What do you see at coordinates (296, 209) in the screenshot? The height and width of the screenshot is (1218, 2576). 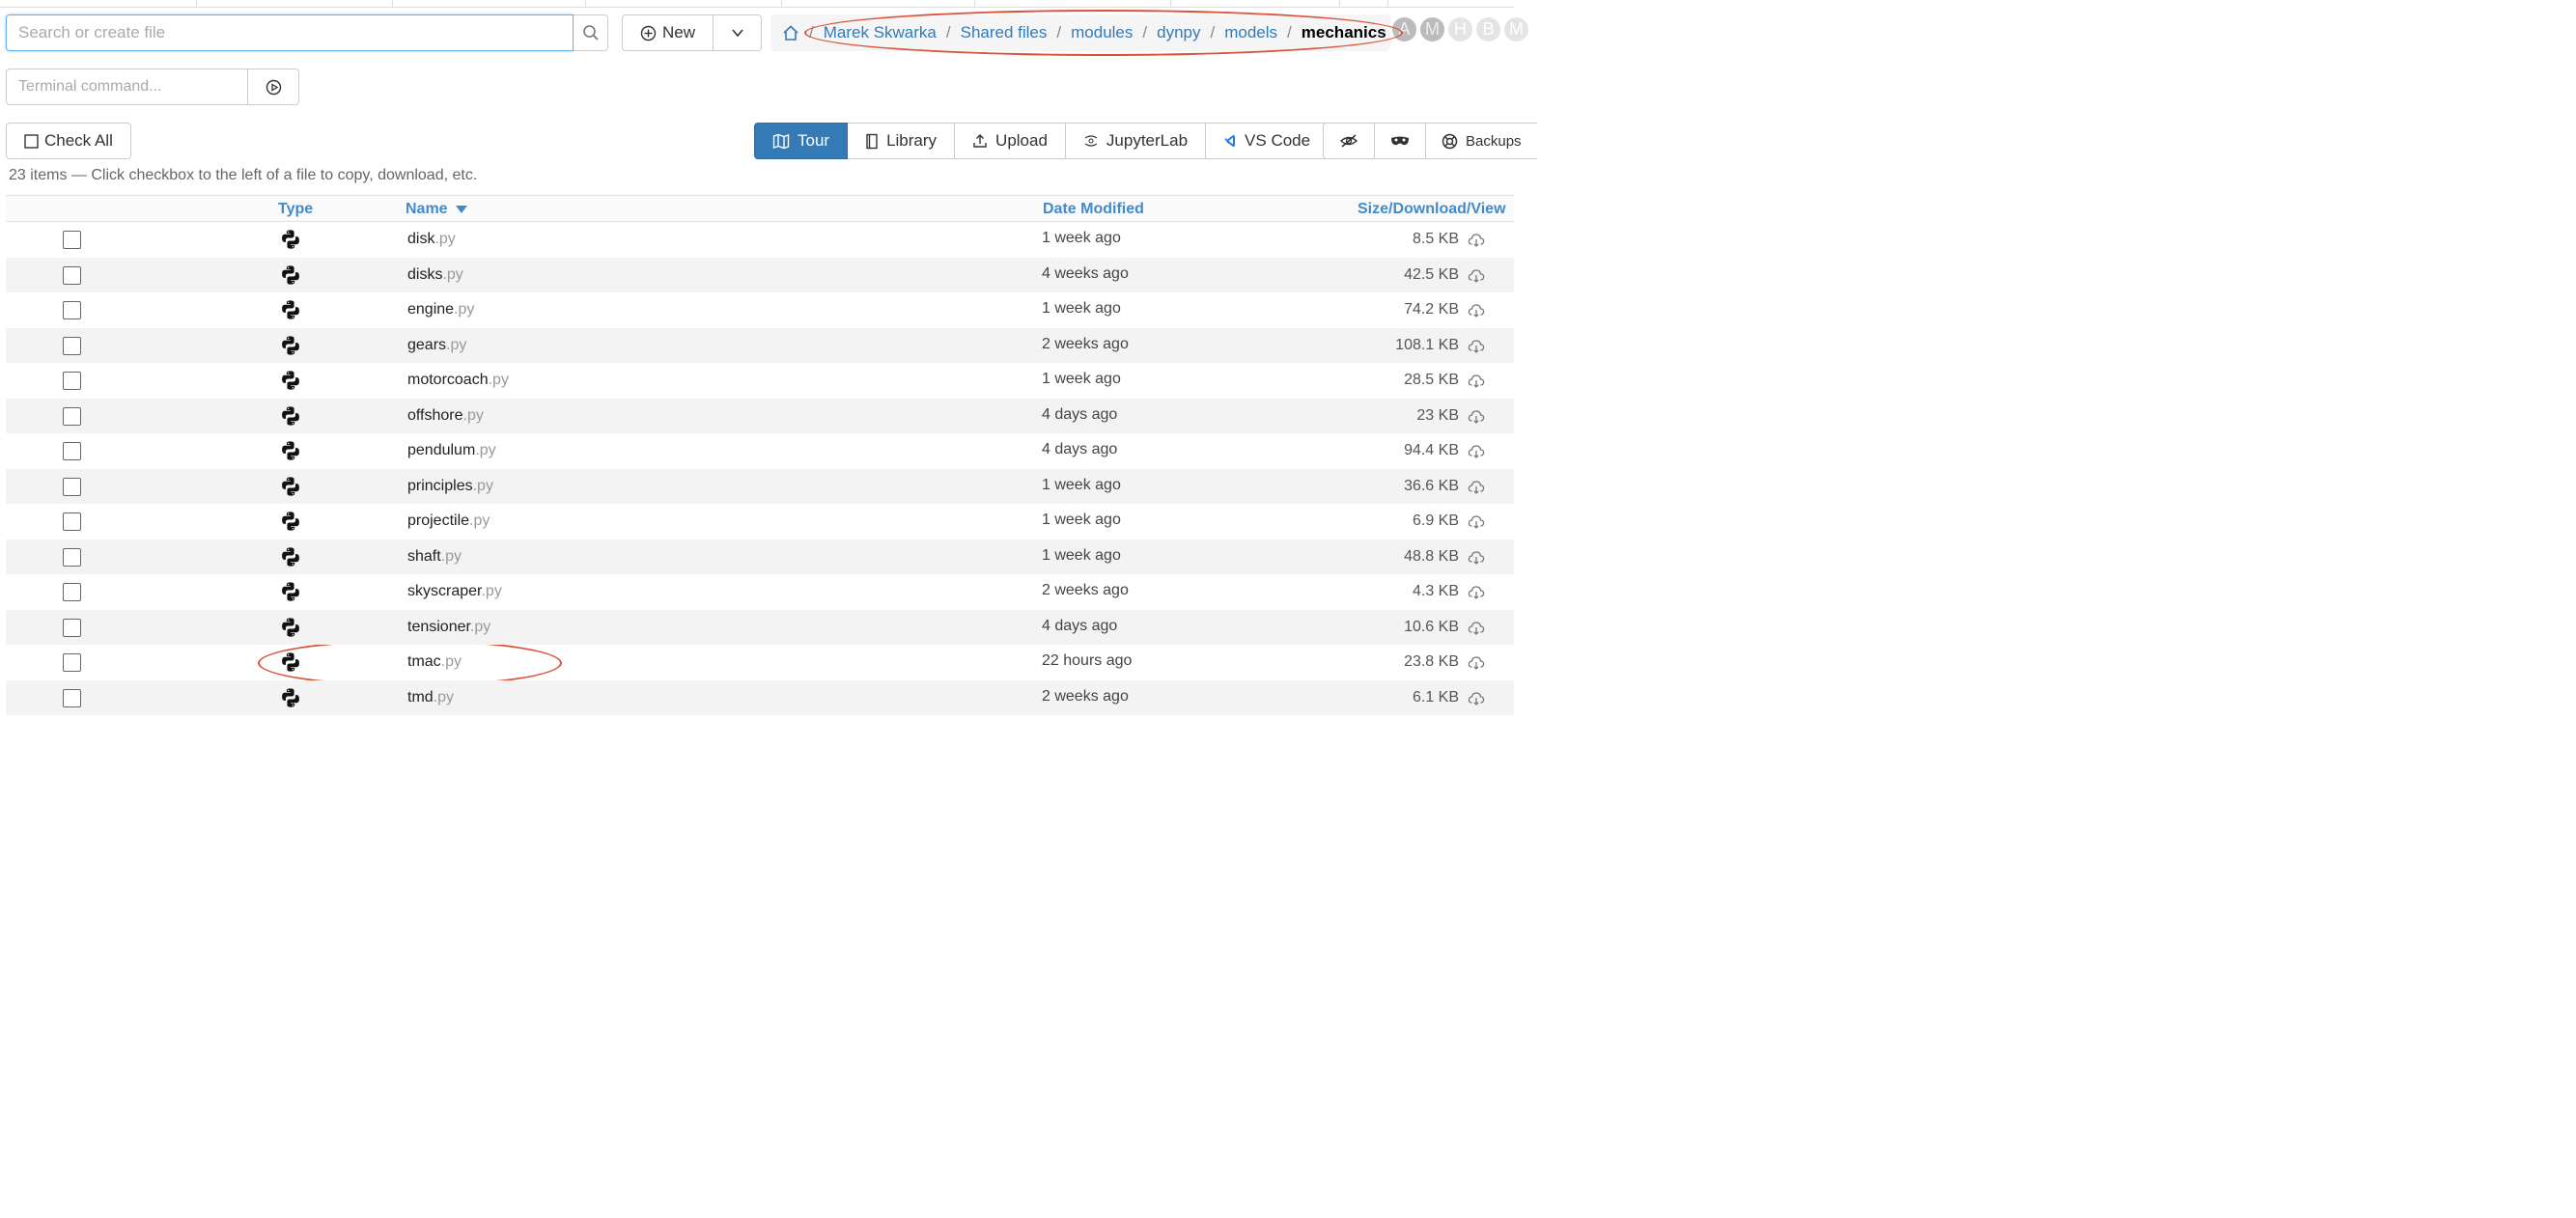 I see `type-column-header: Type` at bounding box center [296, 209].